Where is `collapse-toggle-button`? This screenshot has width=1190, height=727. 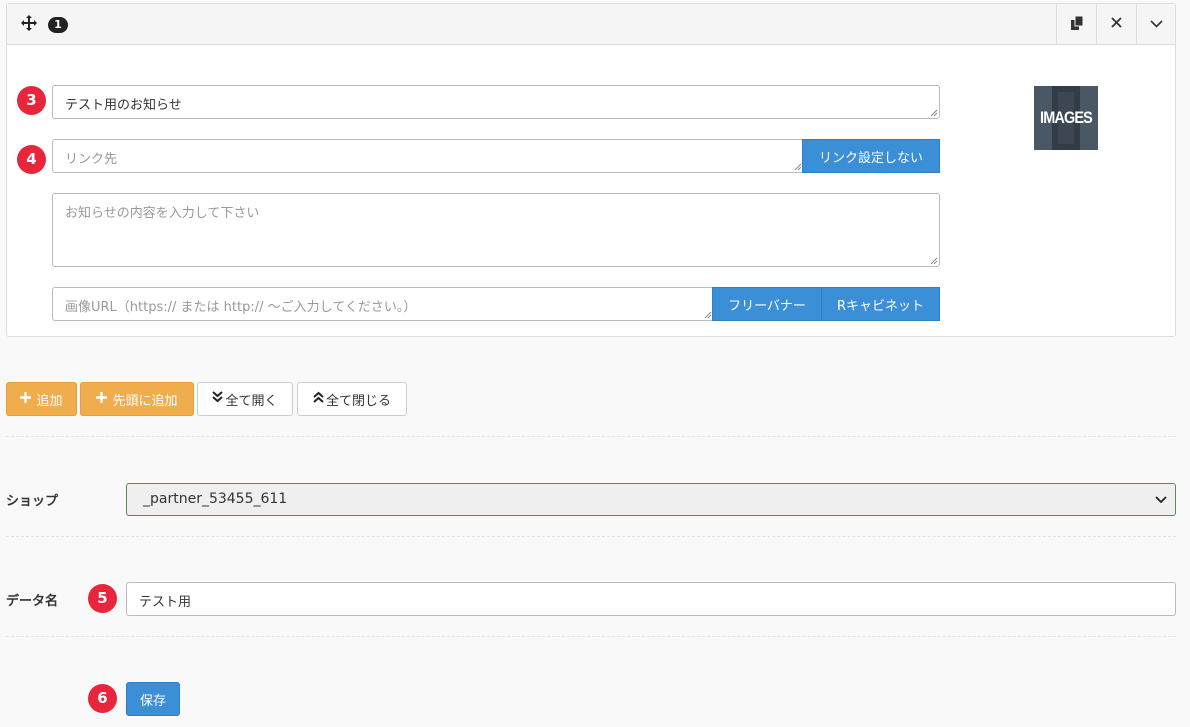
collapse-toggle-button is located at coordinates (1156, 24).